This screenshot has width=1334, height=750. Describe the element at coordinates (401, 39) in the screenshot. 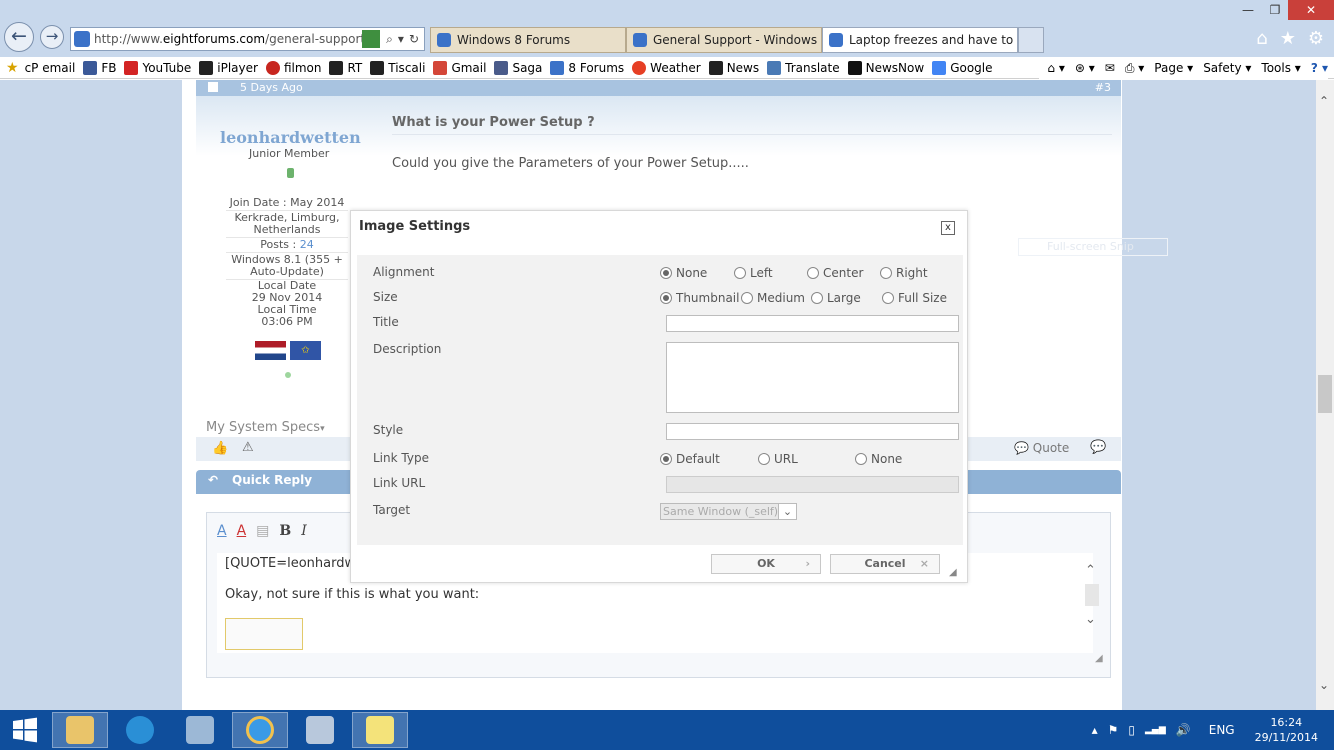

I see `dropdown-icon: ▾` at that location.